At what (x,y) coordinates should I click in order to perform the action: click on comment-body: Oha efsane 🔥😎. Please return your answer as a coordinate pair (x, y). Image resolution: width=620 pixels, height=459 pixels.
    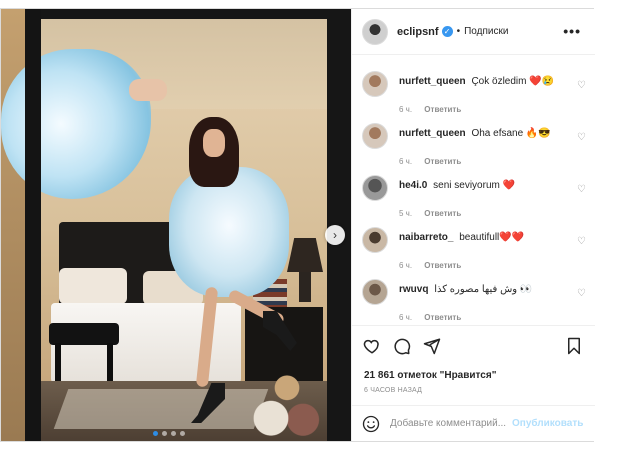
    Looking at the image, I should click on (511, 133).